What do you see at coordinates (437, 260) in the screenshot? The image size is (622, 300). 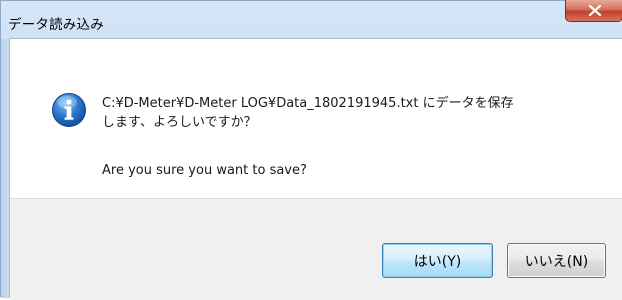 I see `yes-button: はい(Y)` at bounding box center [437, 260].